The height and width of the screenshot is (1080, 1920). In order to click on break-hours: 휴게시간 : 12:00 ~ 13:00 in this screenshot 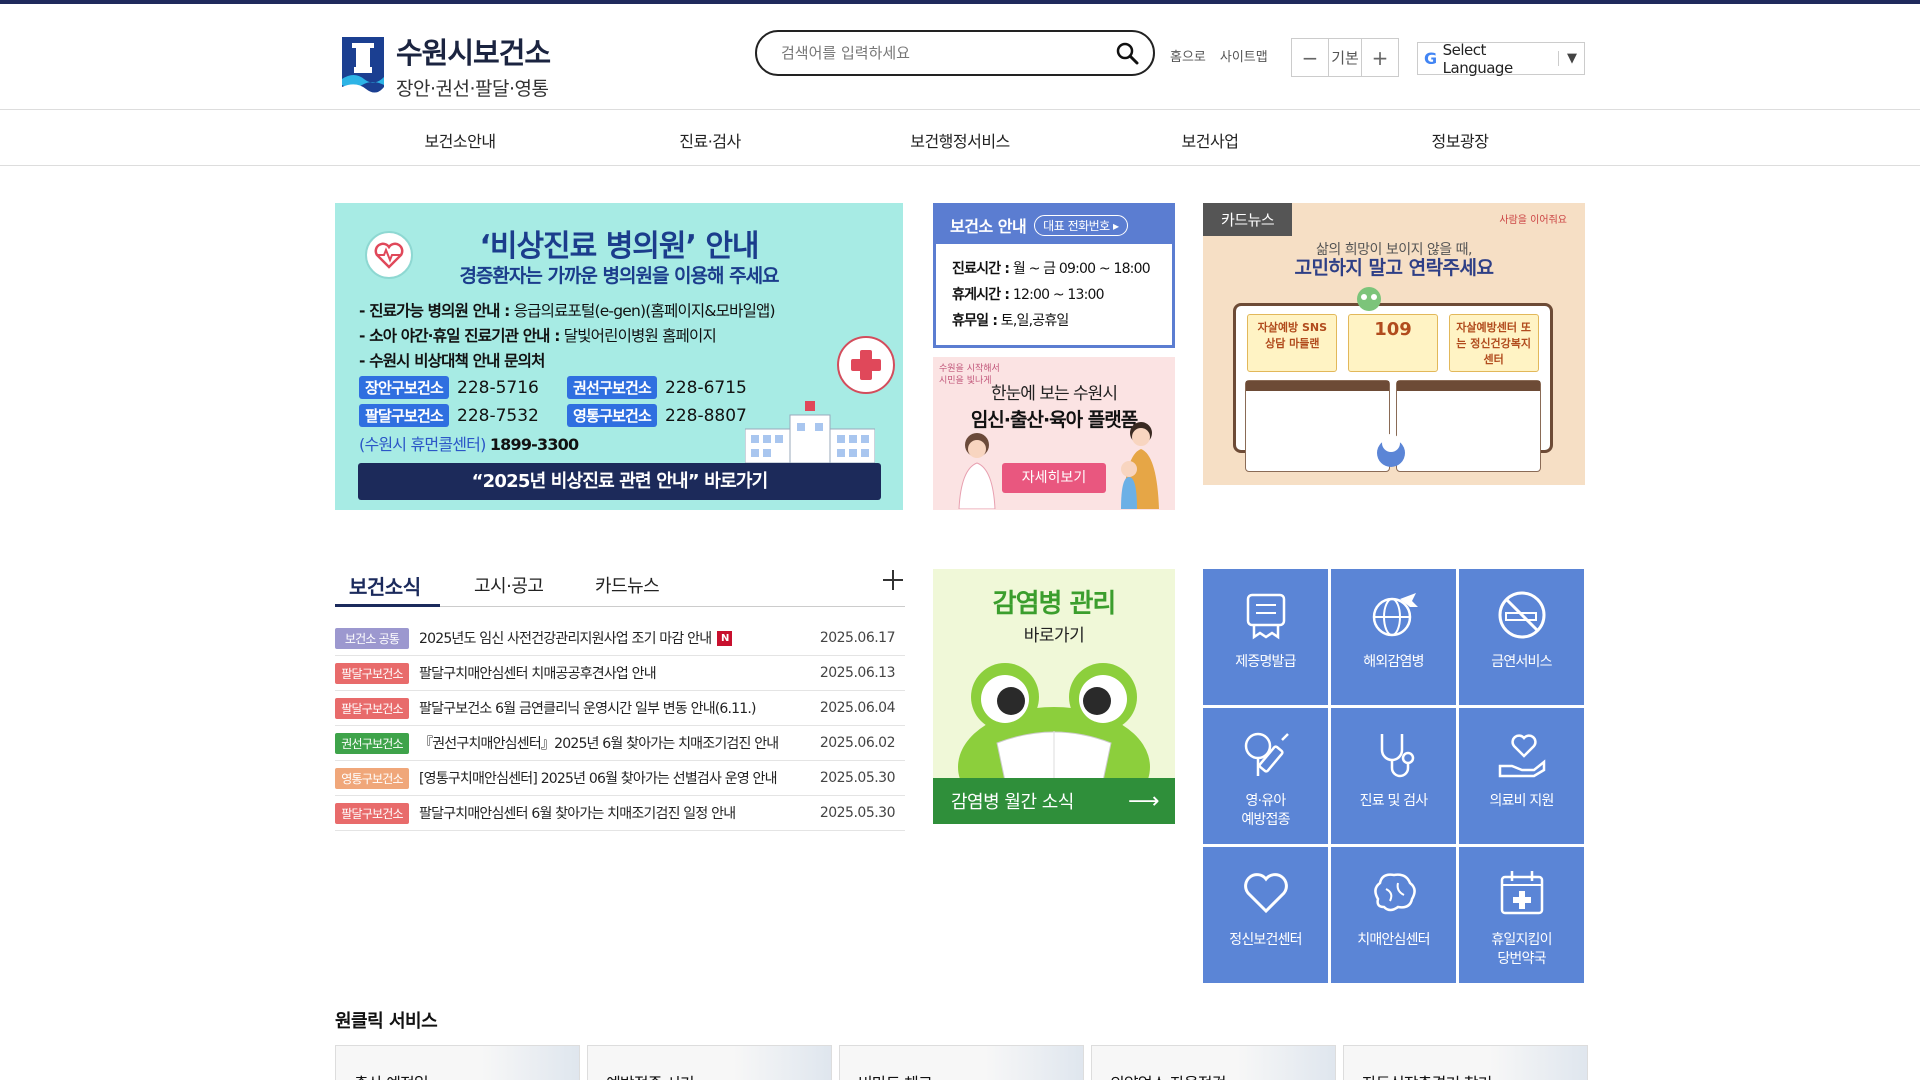, I will do `click(1028, 295)`.